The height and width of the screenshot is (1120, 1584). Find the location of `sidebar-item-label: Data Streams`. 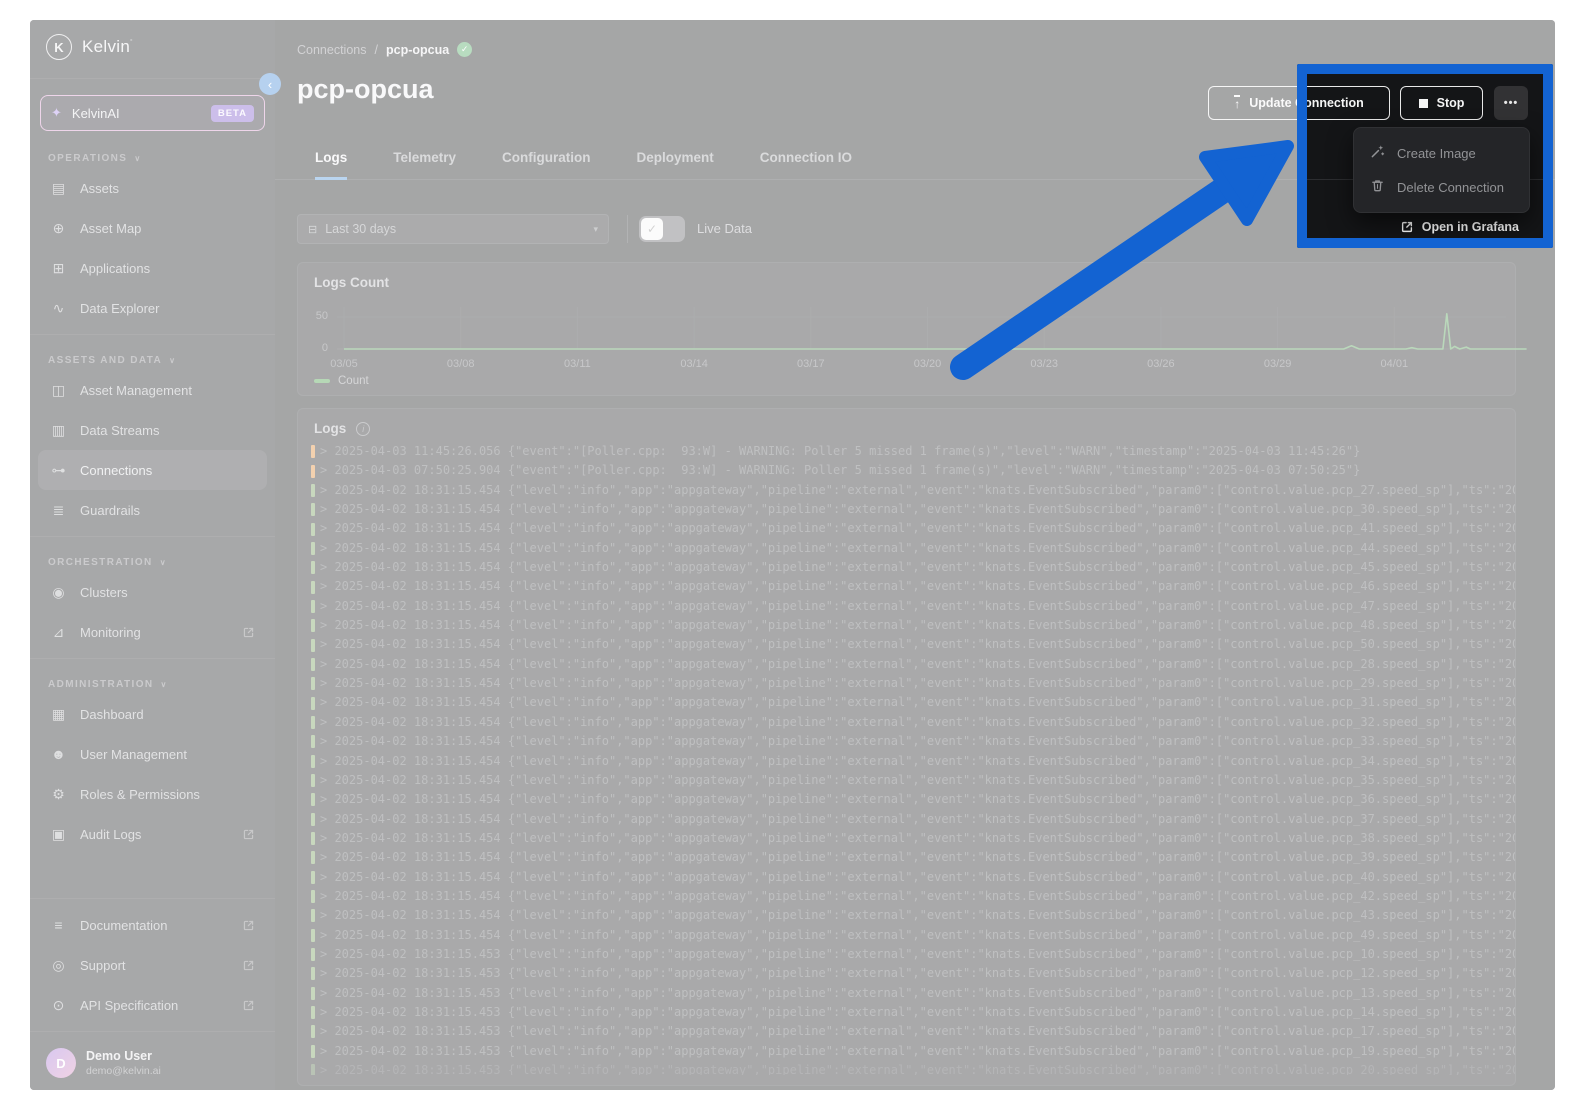

sidebar-item-label: Data Streams is located at coordinates (120, 430).